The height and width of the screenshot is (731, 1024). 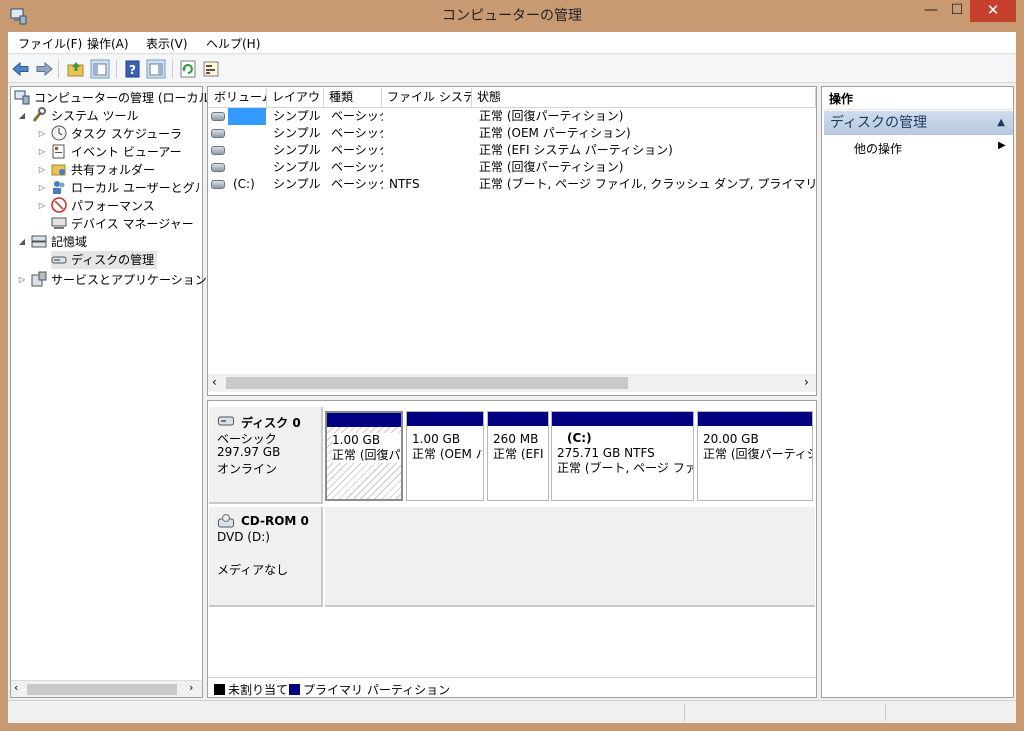 I want to click on partition-recovery-1: 1.00 GB 正常 (回復パーティション), so click(x=364, y=456).